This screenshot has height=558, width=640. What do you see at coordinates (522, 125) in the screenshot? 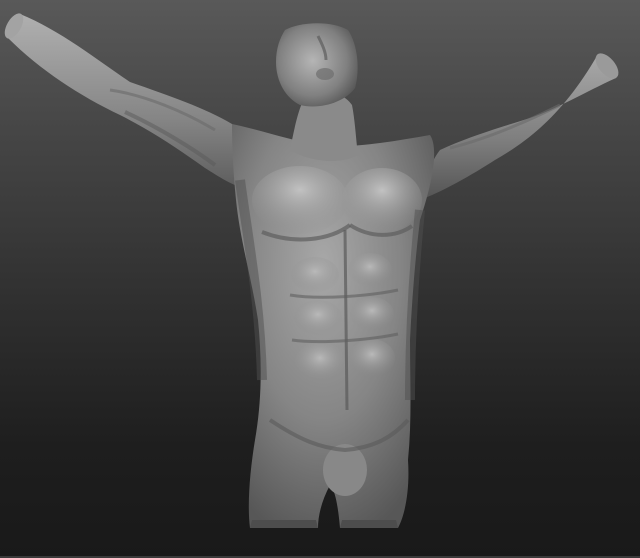
I see `right-arm` at bounding box center [522, 125].